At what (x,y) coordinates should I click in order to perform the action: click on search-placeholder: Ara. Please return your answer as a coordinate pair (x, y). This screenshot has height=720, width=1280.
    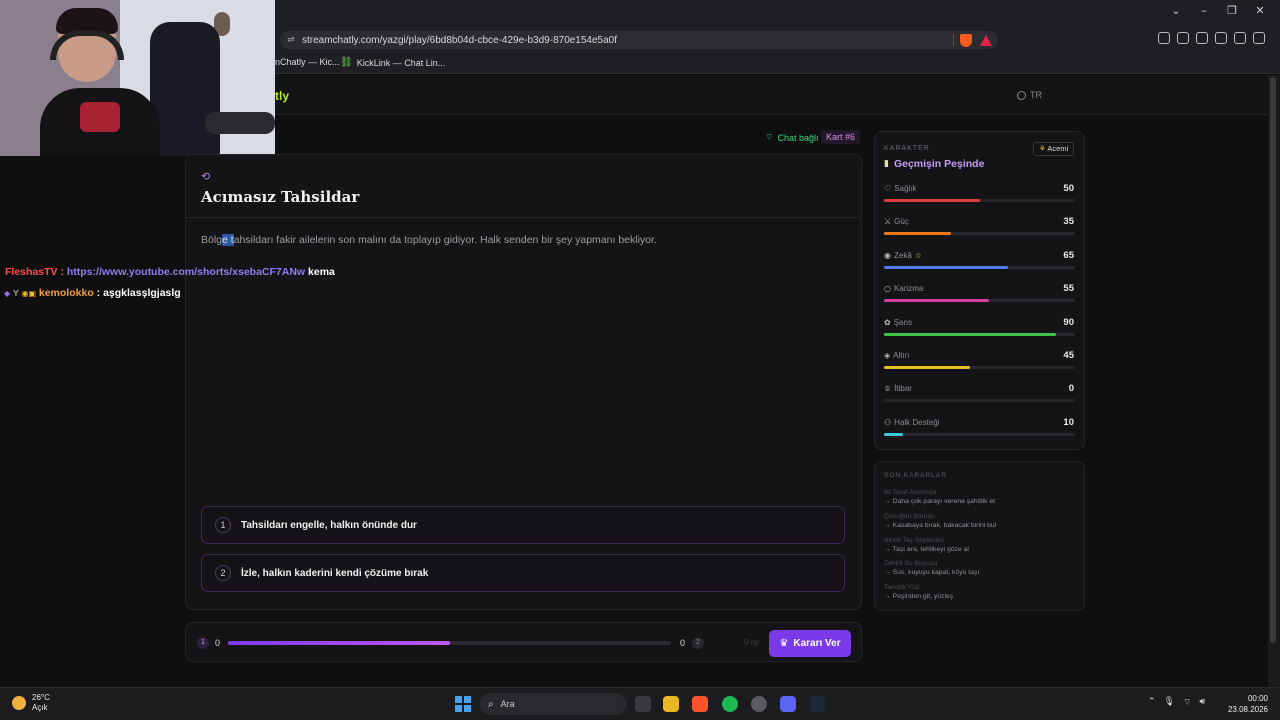
    Looking at the image, I should click on (507, 704).